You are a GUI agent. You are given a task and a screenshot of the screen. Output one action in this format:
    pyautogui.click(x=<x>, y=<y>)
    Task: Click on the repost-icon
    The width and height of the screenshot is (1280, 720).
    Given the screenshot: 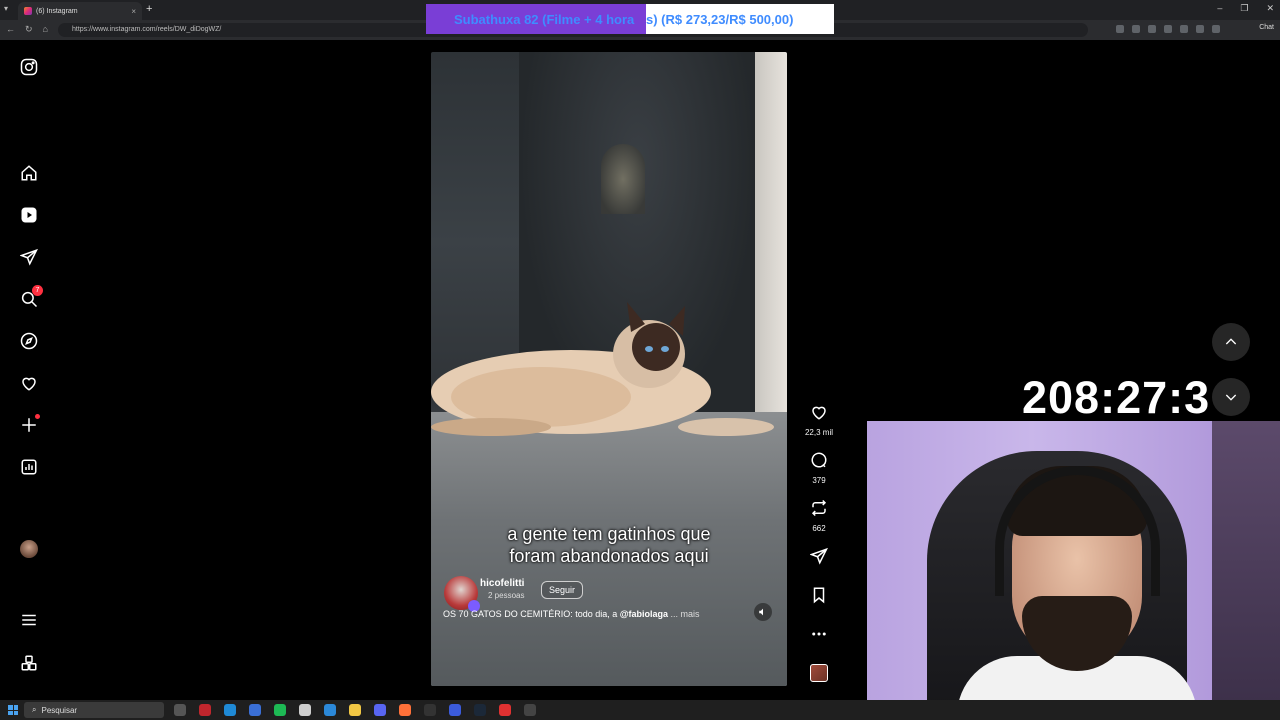 What is the action you would take?
    pyautogui.click(x=819, y=508)
    